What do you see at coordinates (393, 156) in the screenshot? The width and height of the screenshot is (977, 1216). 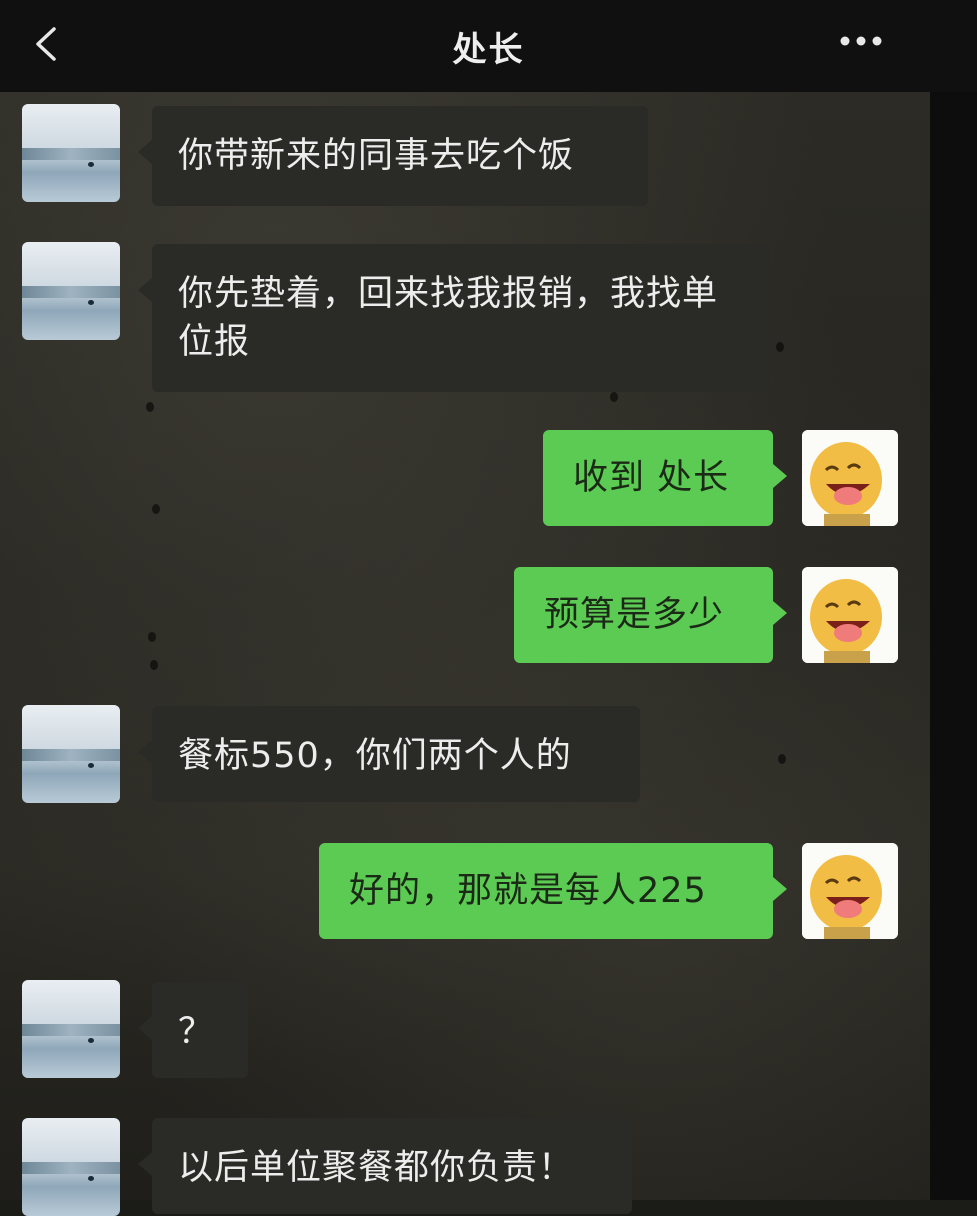 I see `message-bubble-received: 你带新来的同事去吃个饭` at bounding box center [393, 156].